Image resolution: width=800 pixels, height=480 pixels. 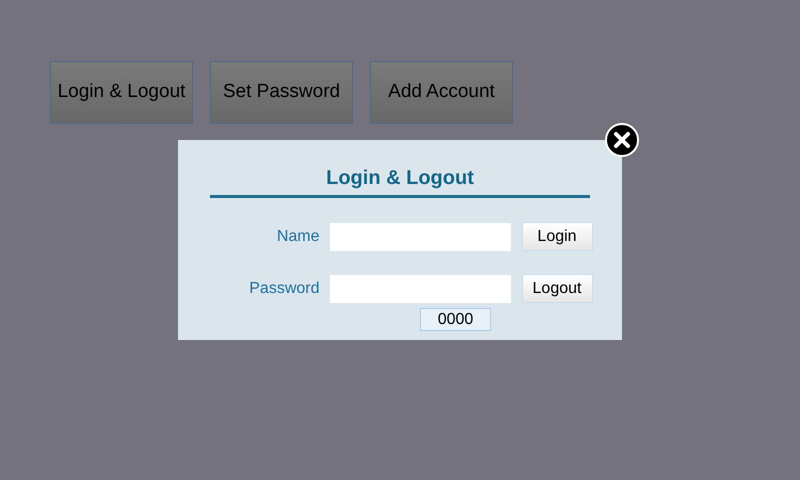 What do you see at coordinates (557, 236) in the screenshot?
I see `action-button: Login` at bounding box center [557, 236].